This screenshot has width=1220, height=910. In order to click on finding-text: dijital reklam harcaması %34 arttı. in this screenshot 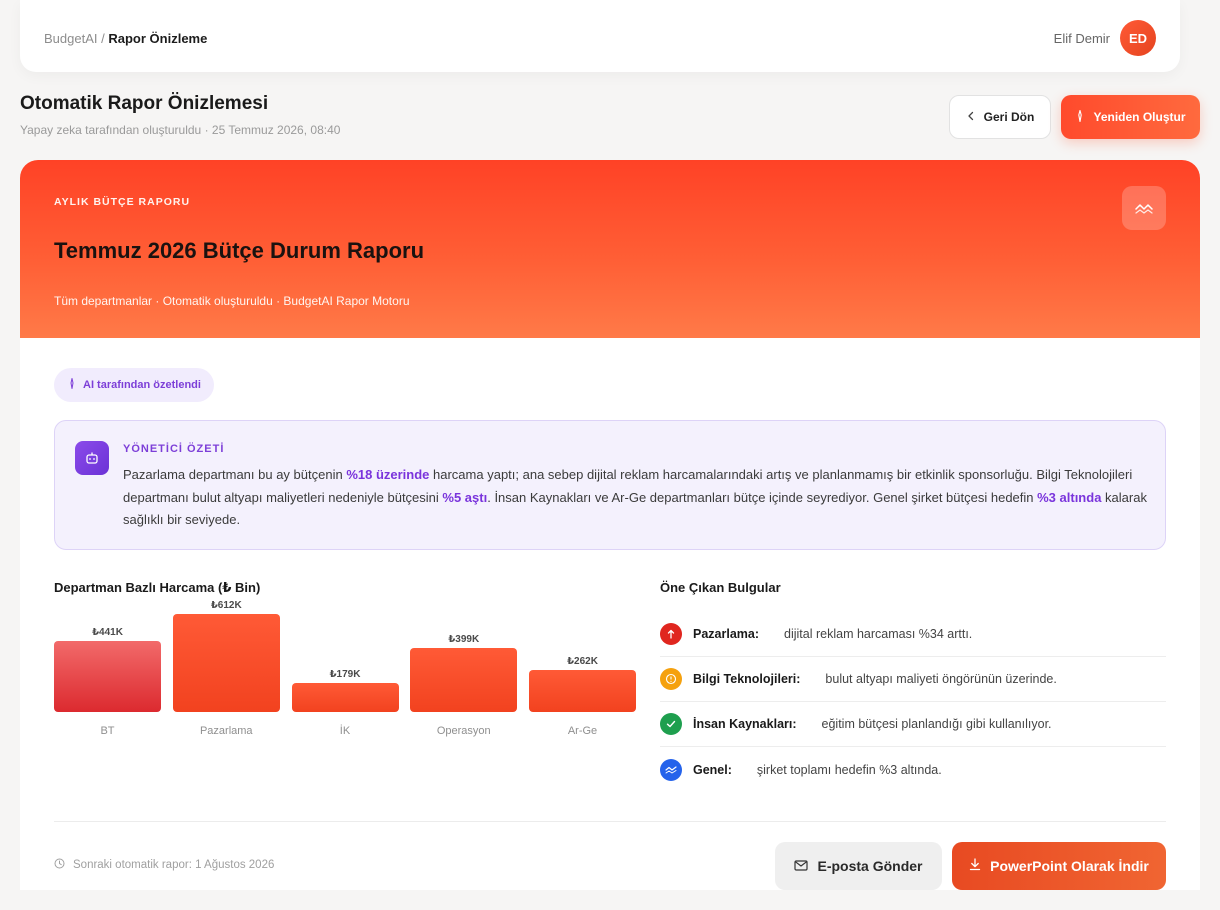, I will do `click(878, 634)`.